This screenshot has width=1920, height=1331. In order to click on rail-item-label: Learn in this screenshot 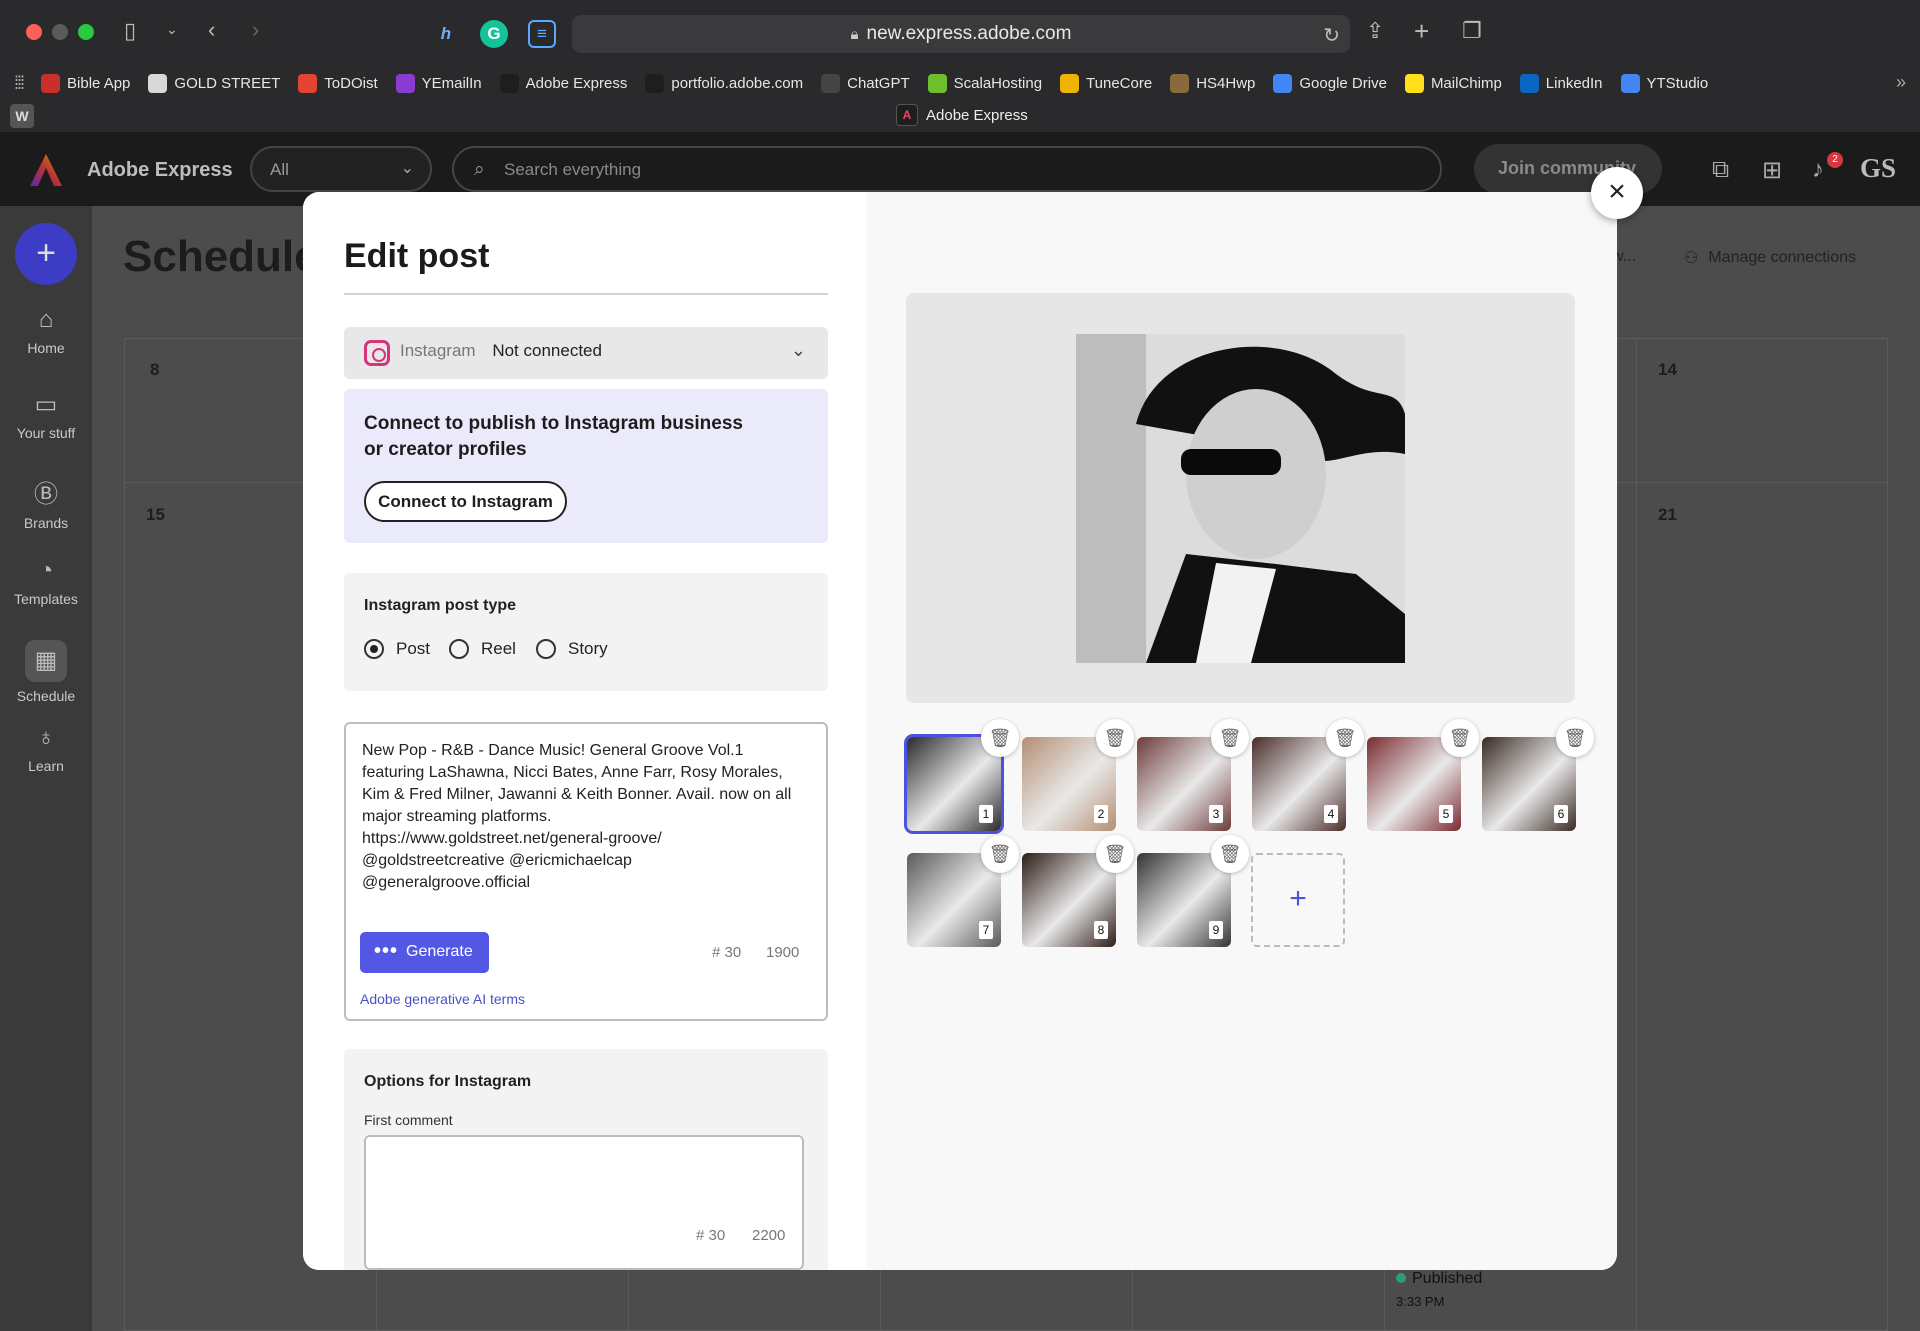, I will do `click(46, 766)`.